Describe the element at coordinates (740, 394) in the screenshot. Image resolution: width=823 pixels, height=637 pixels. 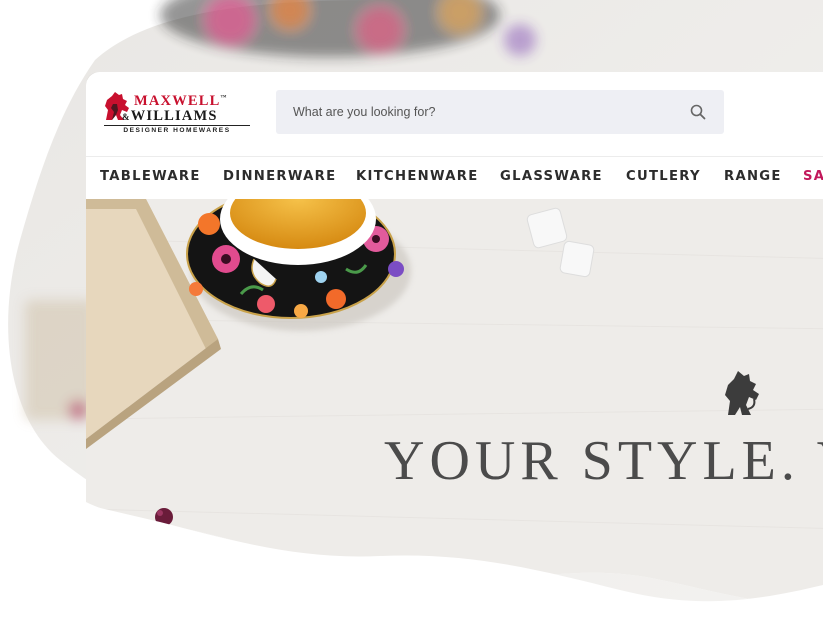
I see `lion-emblem-icon` at that location.